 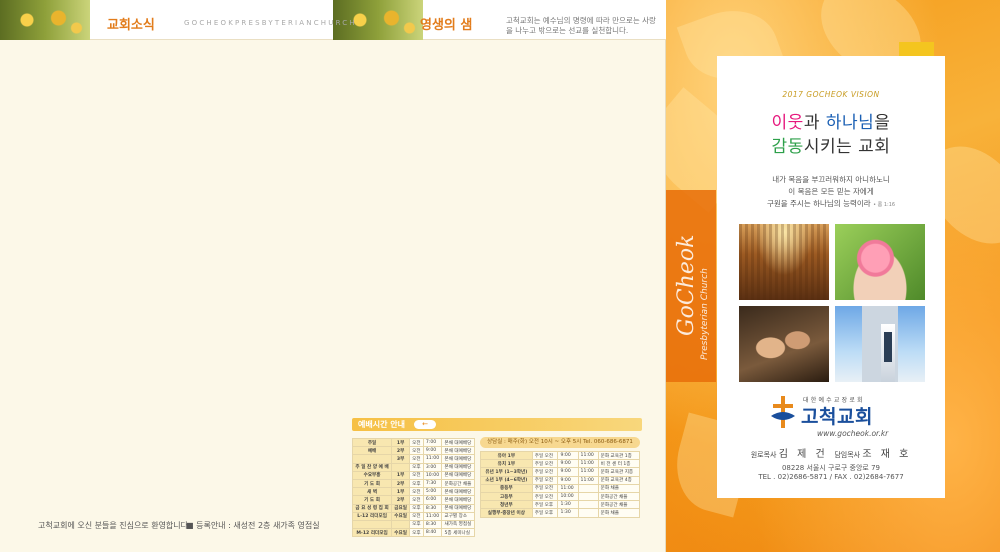 I want to click on table-cell: 금 요 성 령 집 회, so click(x=372, y=508).